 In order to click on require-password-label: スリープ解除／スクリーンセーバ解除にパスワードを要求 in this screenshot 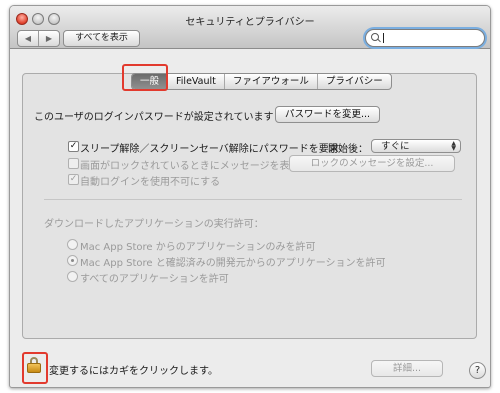, I will do `click(209, 149)`.